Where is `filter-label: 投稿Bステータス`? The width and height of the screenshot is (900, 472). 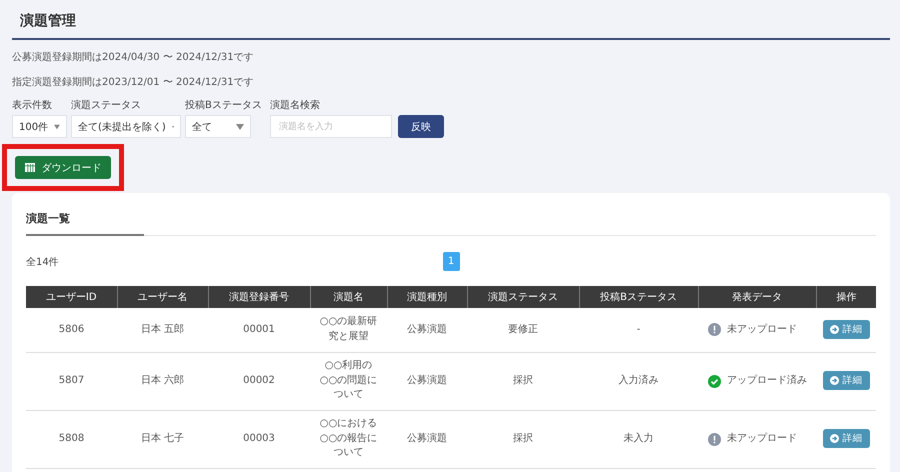 filter-label: 投稿Bステータス is located at coordinates (223, 105).